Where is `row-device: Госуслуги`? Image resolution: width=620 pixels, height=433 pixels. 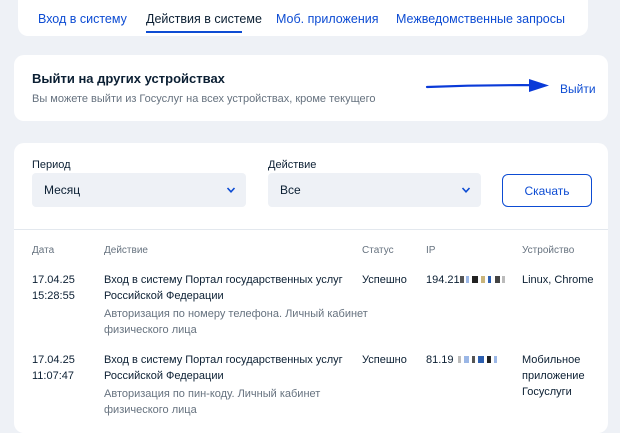
row-device: Госуслуги is located at coordinates (547, 392).